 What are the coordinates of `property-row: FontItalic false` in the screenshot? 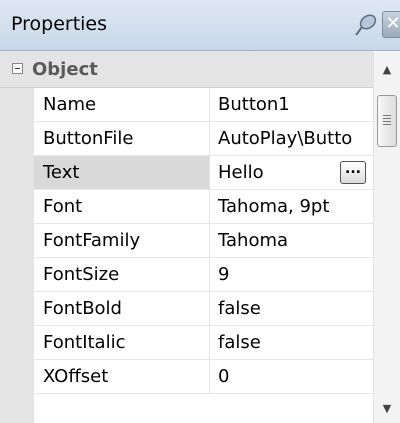 It's located at (203, 343).